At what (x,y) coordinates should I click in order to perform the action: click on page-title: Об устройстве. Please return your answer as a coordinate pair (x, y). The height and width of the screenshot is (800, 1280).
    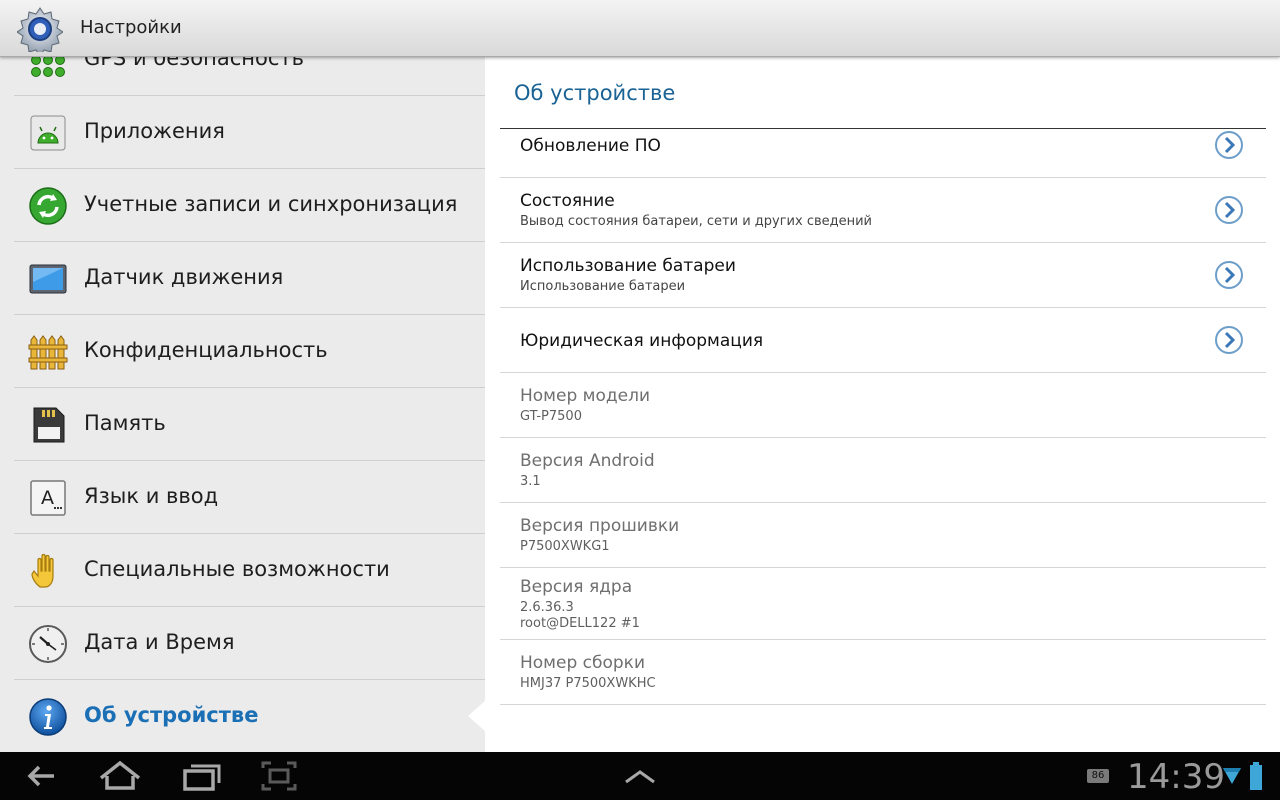
    Looking at the image, I should click on (595, 93).